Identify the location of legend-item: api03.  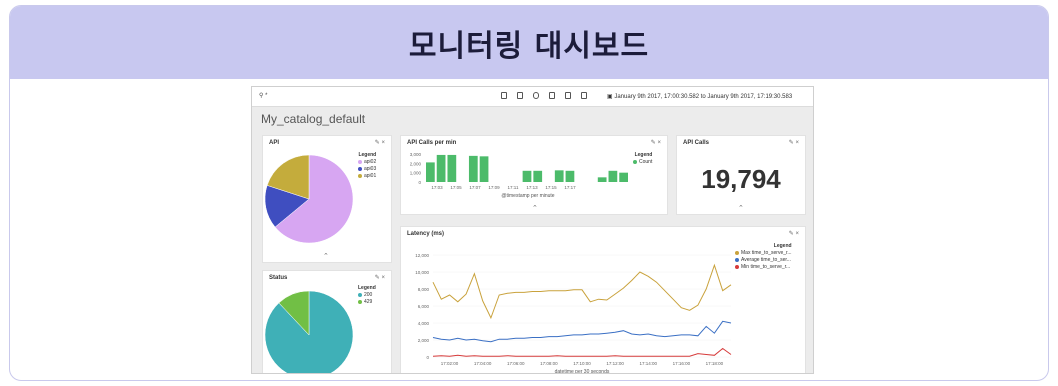
(367, 169).